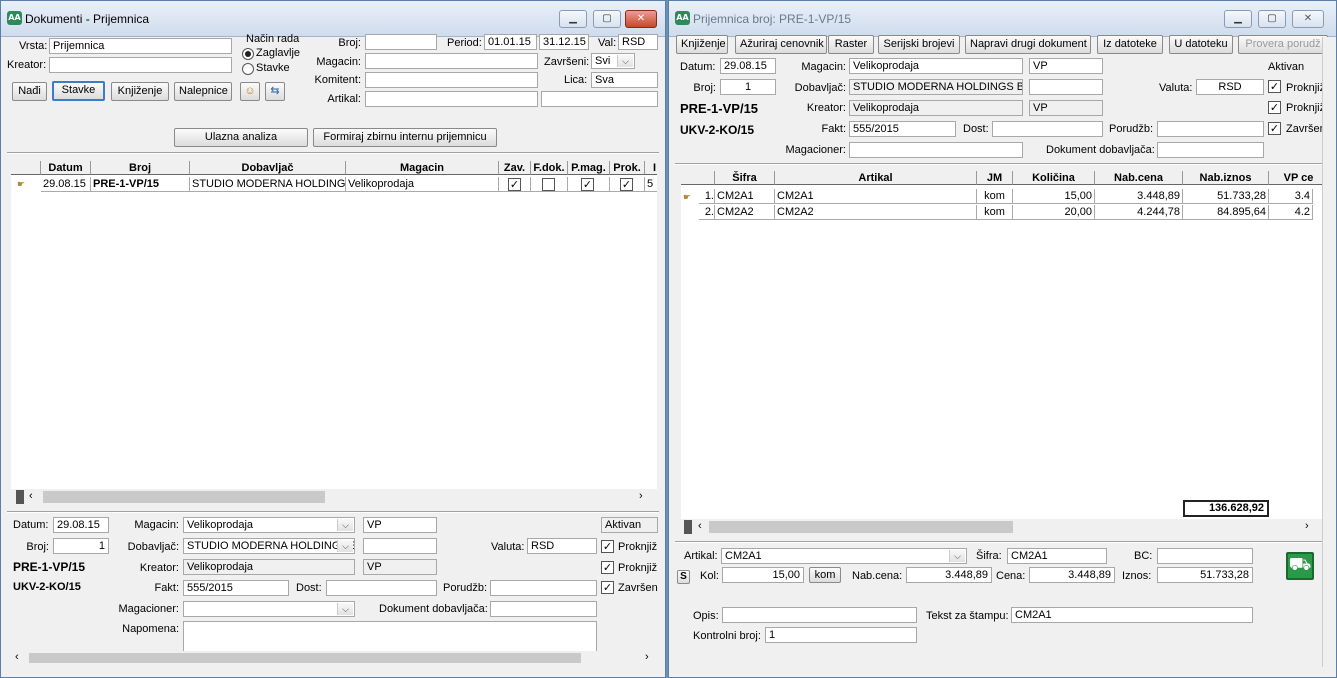 This screenshot has height=678, width=1337. Describe the element at coordinates (515, 168) in the screenshot. I see `col-zav: Zav.` at that location.